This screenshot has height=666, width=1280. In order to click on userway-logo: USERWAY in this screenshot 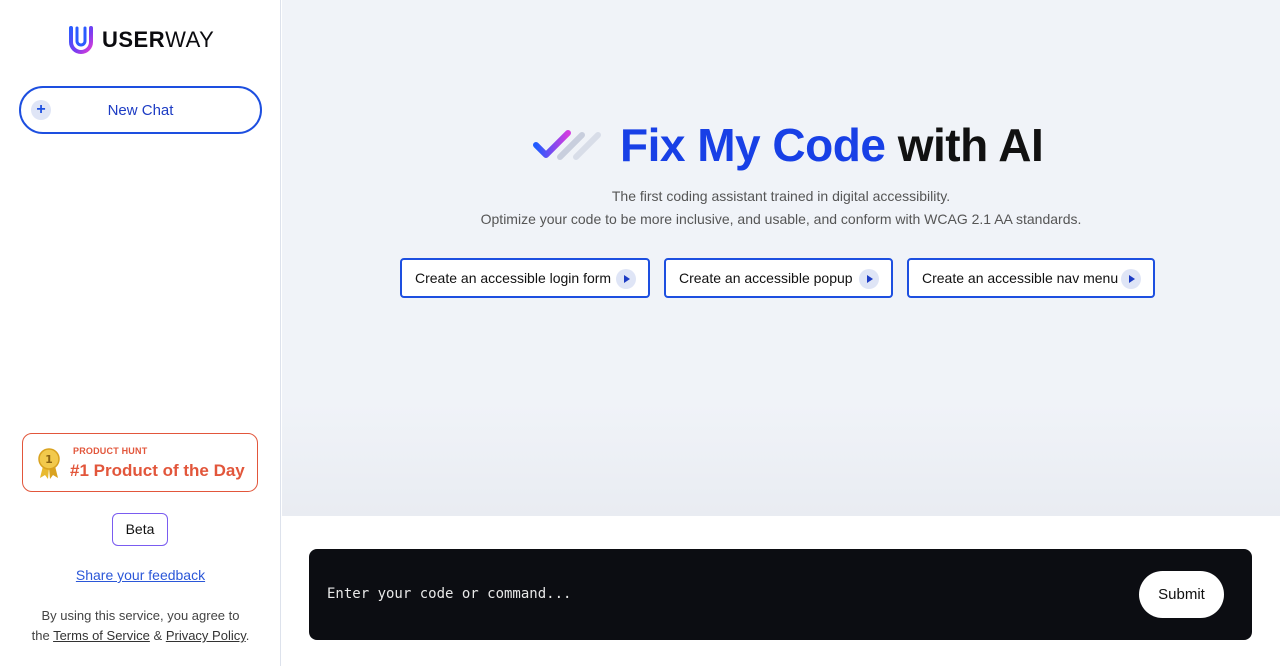, I will do `click(141, 40)`.